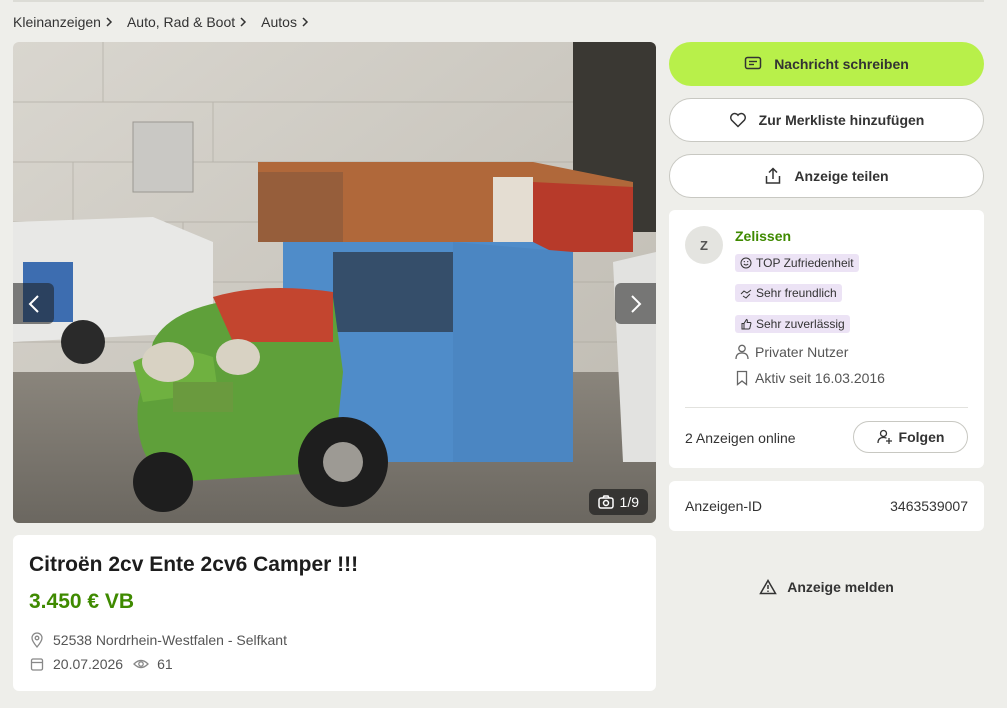 The width and height of the screenshot is (1007, 708). Describe the element at coordinates (840, 587) in the screenshot. I see `report-label: Anzeige melden` at that location.